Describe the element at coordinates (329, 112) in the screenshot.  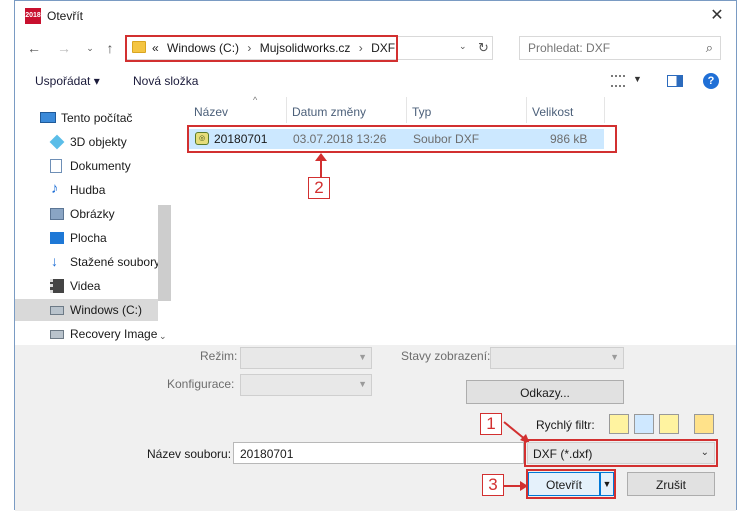
I see `column-header-label: Datum změny` at that location.